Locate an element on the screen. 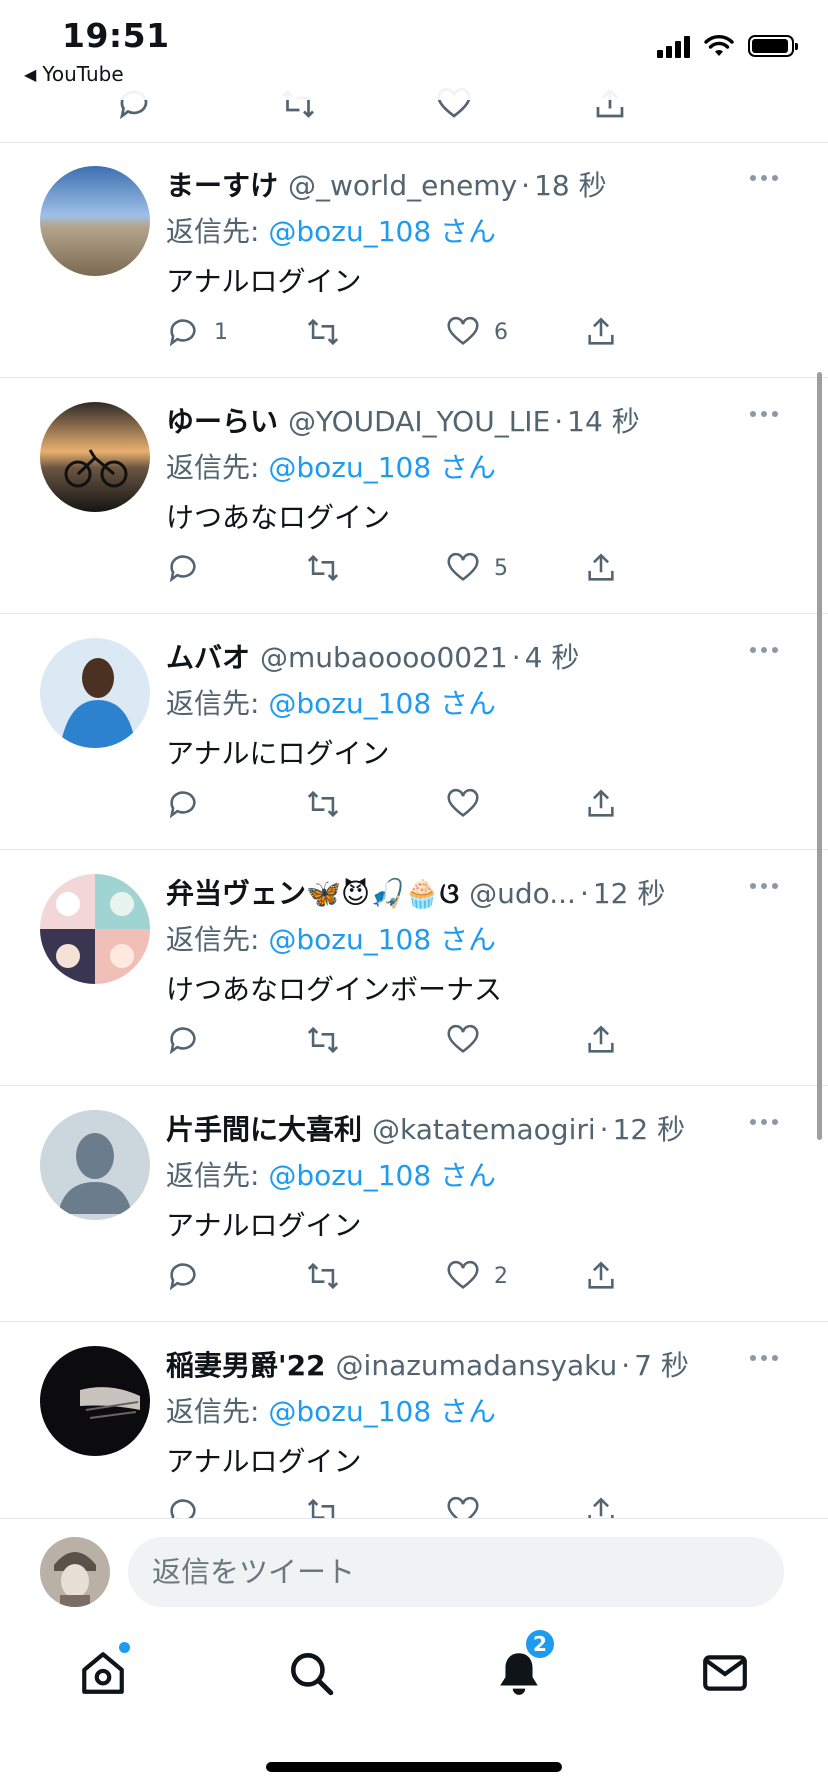  author-name: 片手間に大喜利 is located at coordinates (264, 1128).